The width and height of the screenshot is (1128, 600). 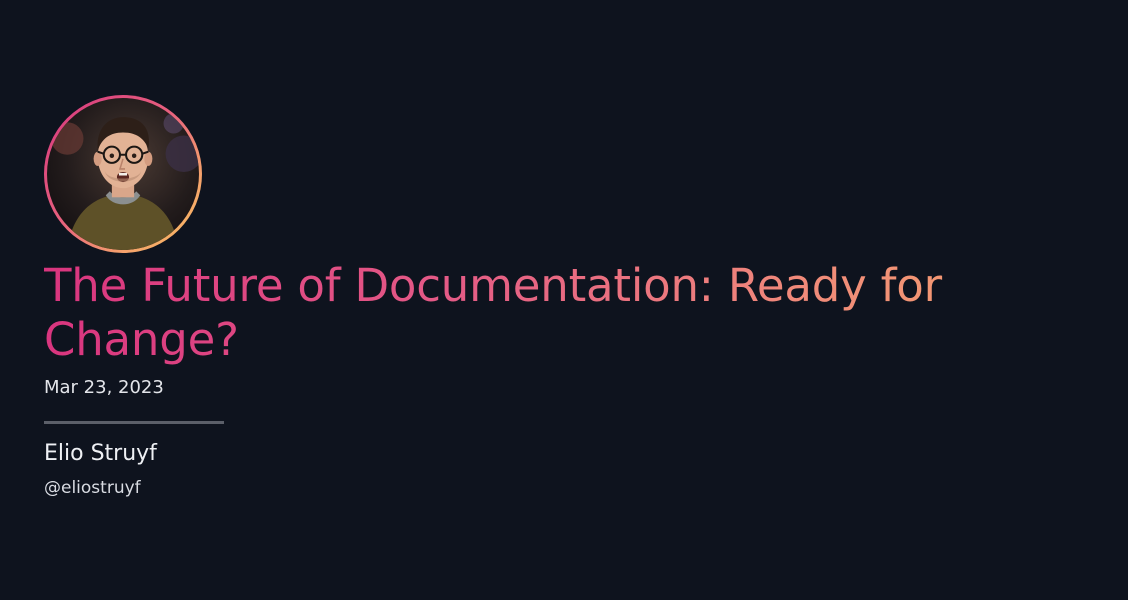 I want to click on avatar-ring, so click(x=123, y=174).